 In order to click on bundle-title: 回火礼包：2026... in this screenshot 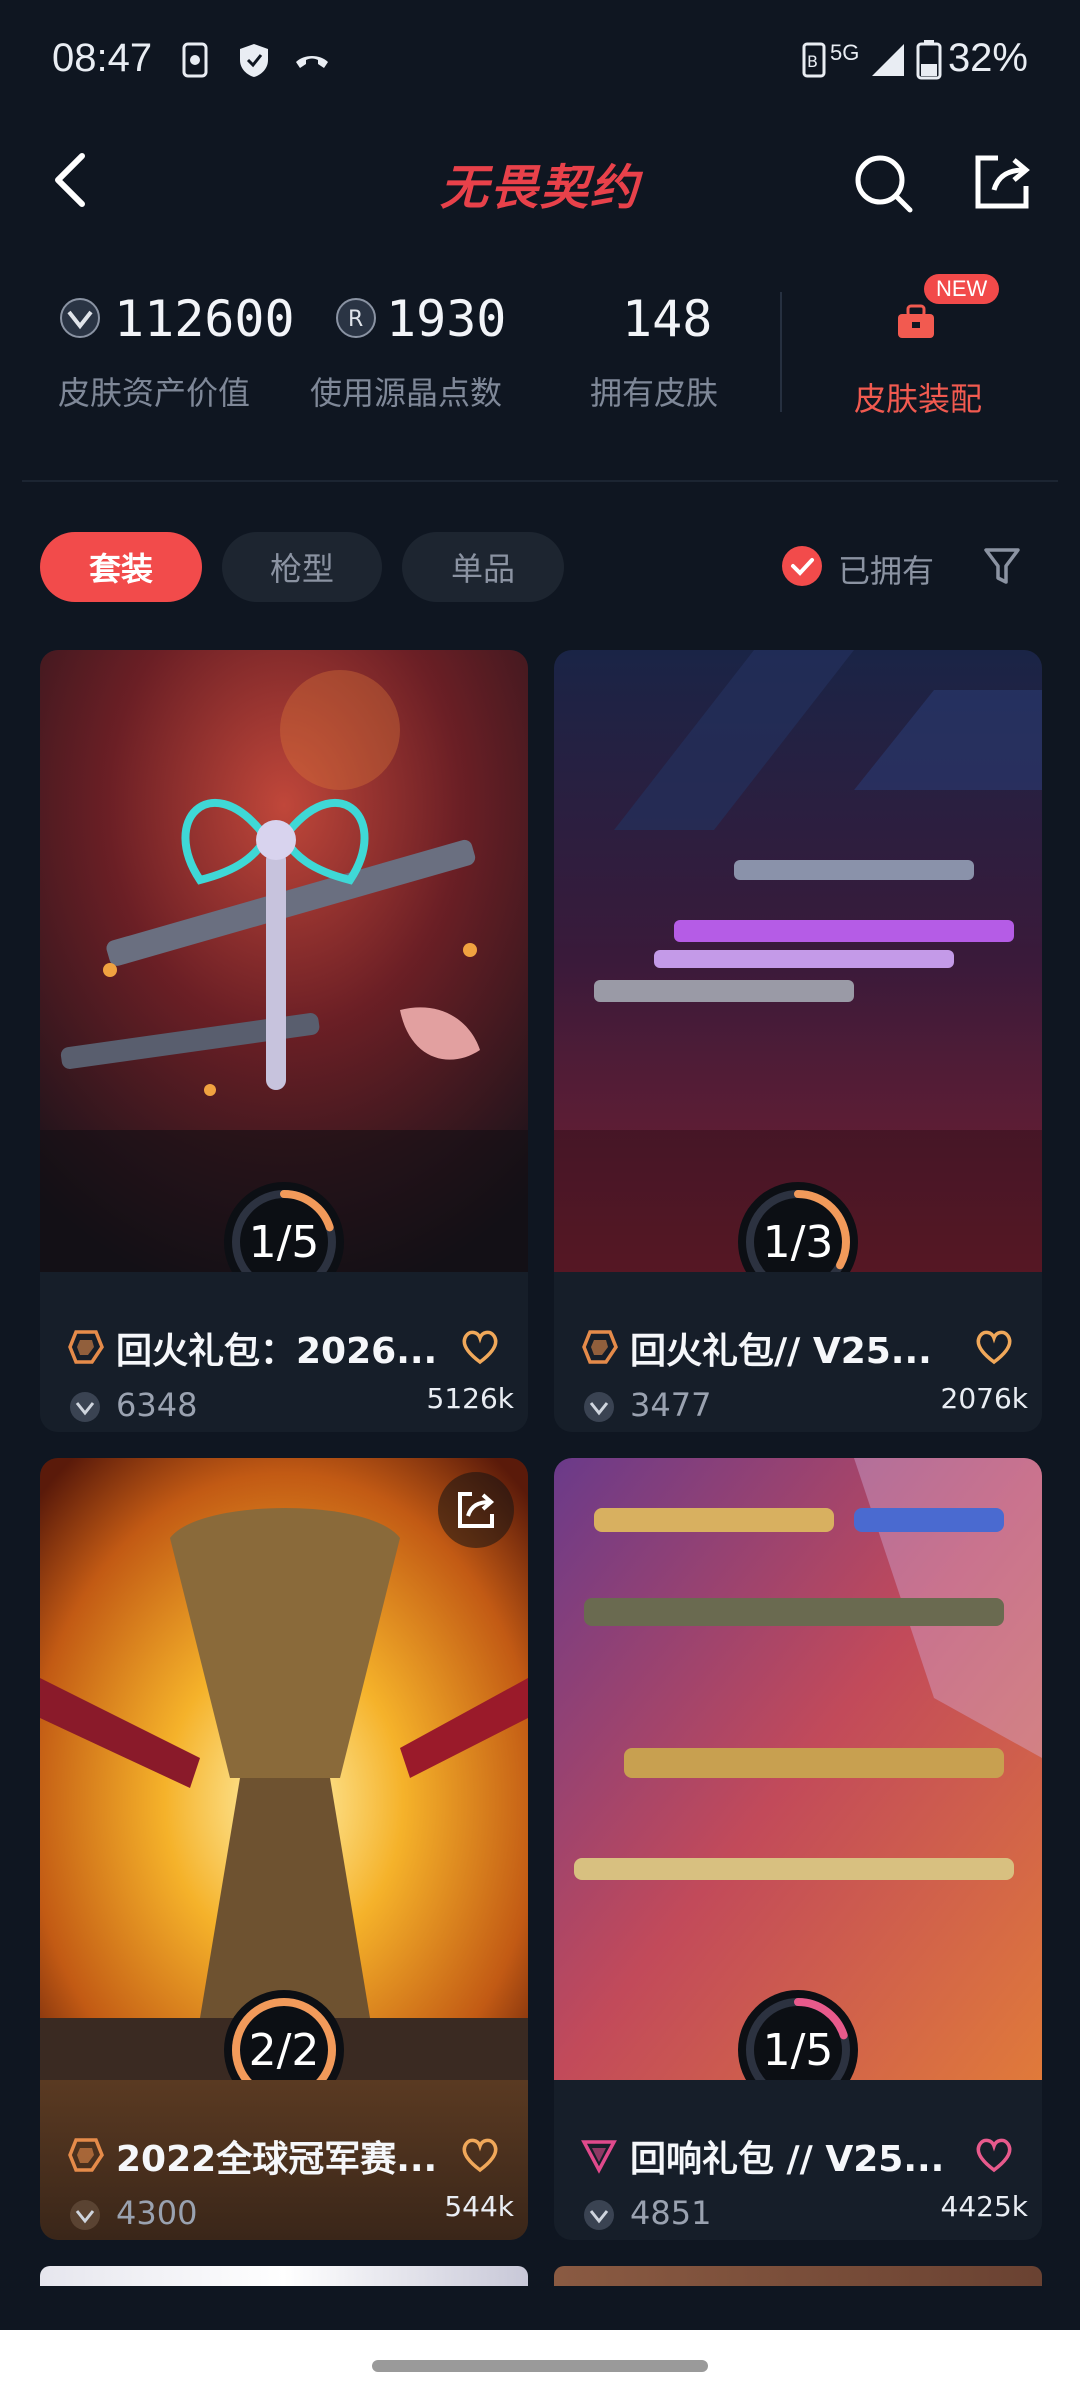, I will do `click(277, 1351)`.